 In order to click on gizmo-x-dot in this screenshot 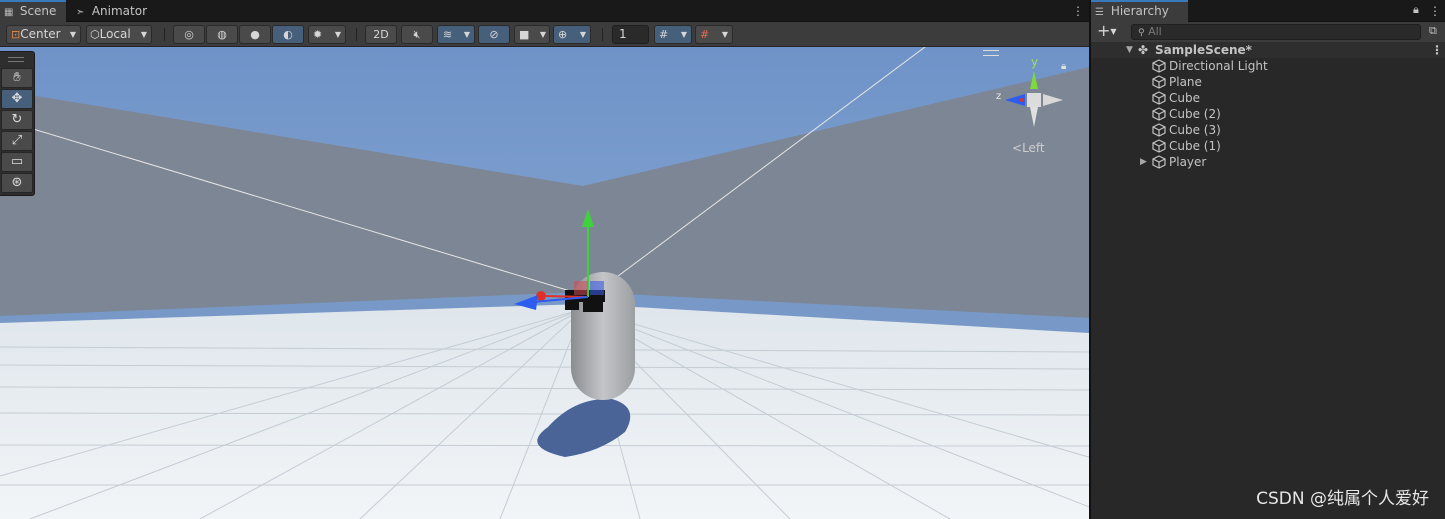, I will do `click(1022, 100)`.